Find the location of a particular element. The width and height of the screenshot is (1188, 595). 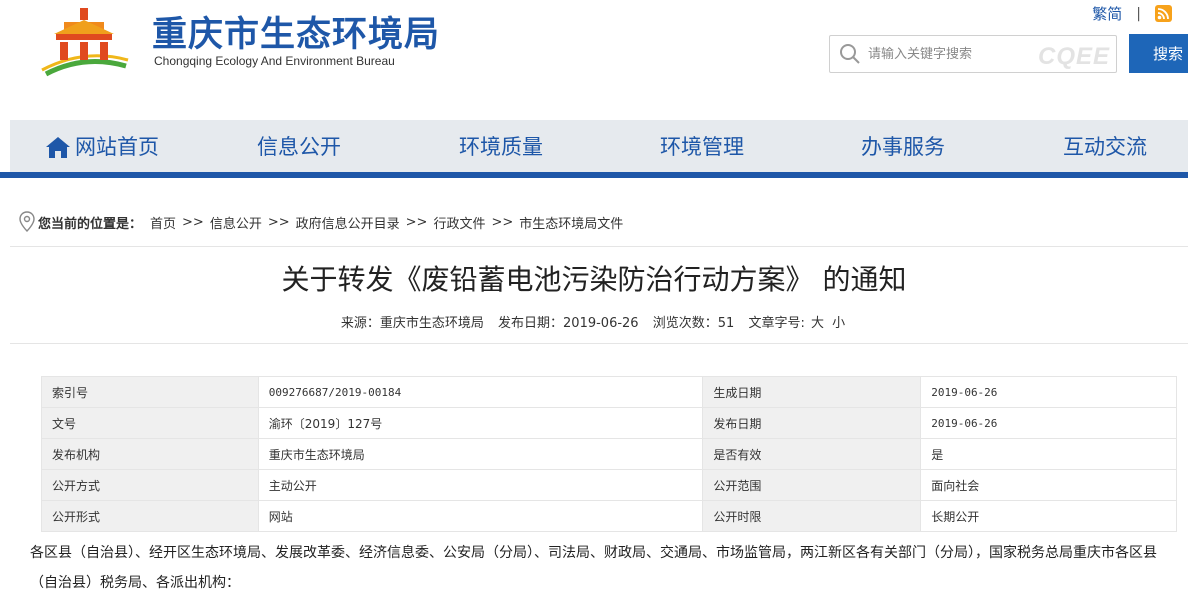

info-value: 长期公开 is located at coordinates (1048, 516).